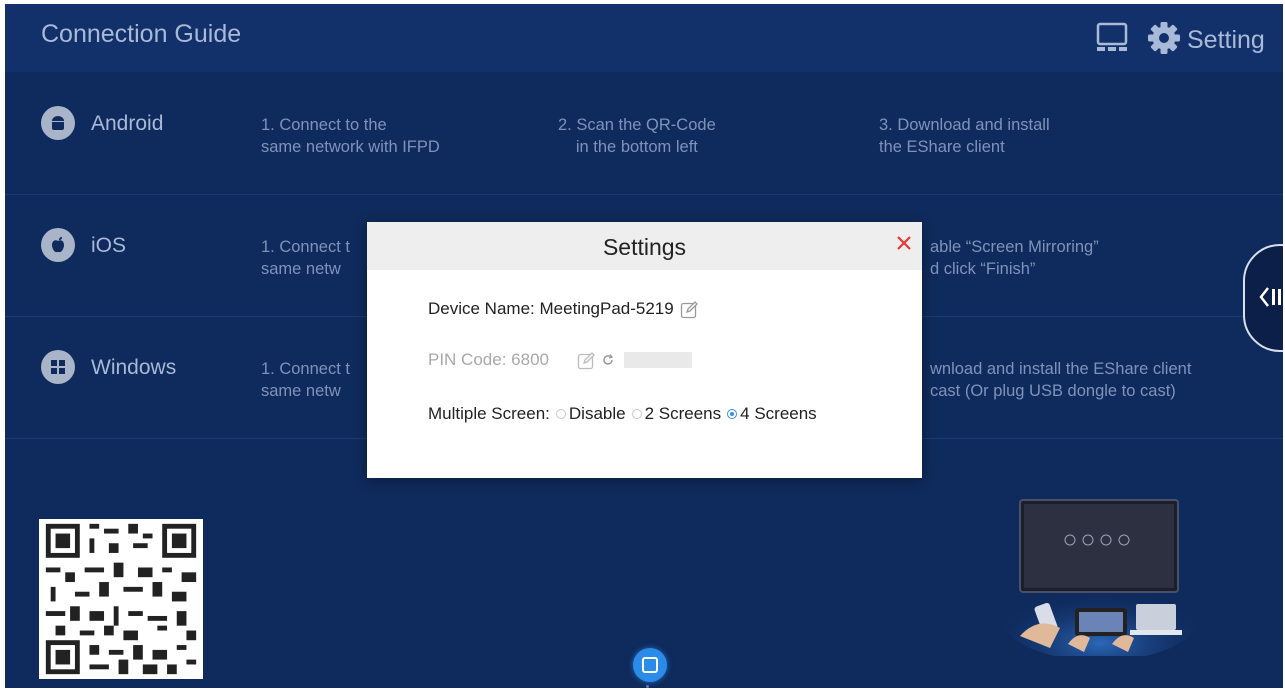 The height and width of the screenshot is (691, 1285). I want to click on device-name-row: Device Name: MeetingPad-5219, so click(563, 309).